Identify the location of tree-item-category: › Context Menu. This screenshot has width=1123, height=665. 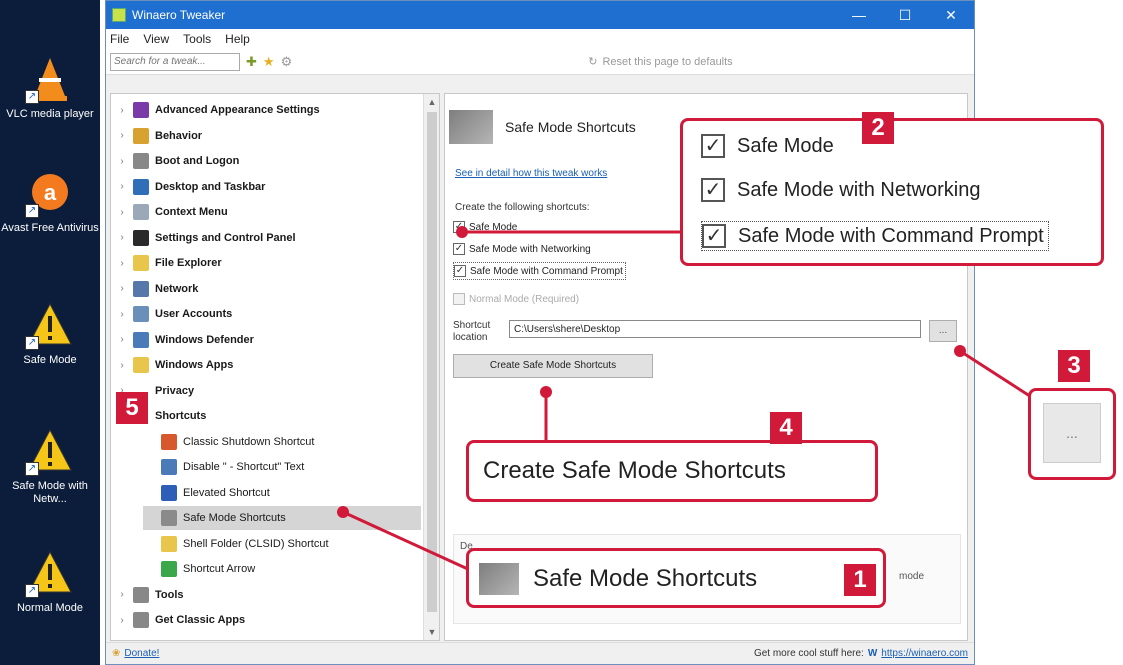
(268, 212).